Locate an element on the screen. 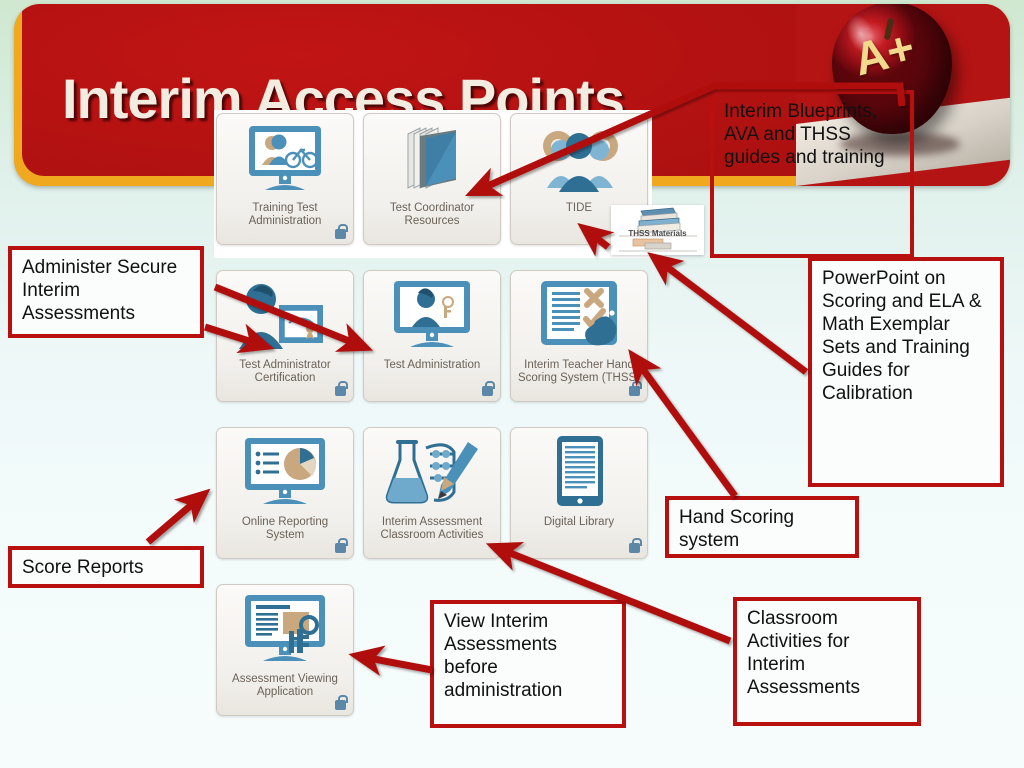  monitor-student-bike-icon is located at coordinates (285, 159).